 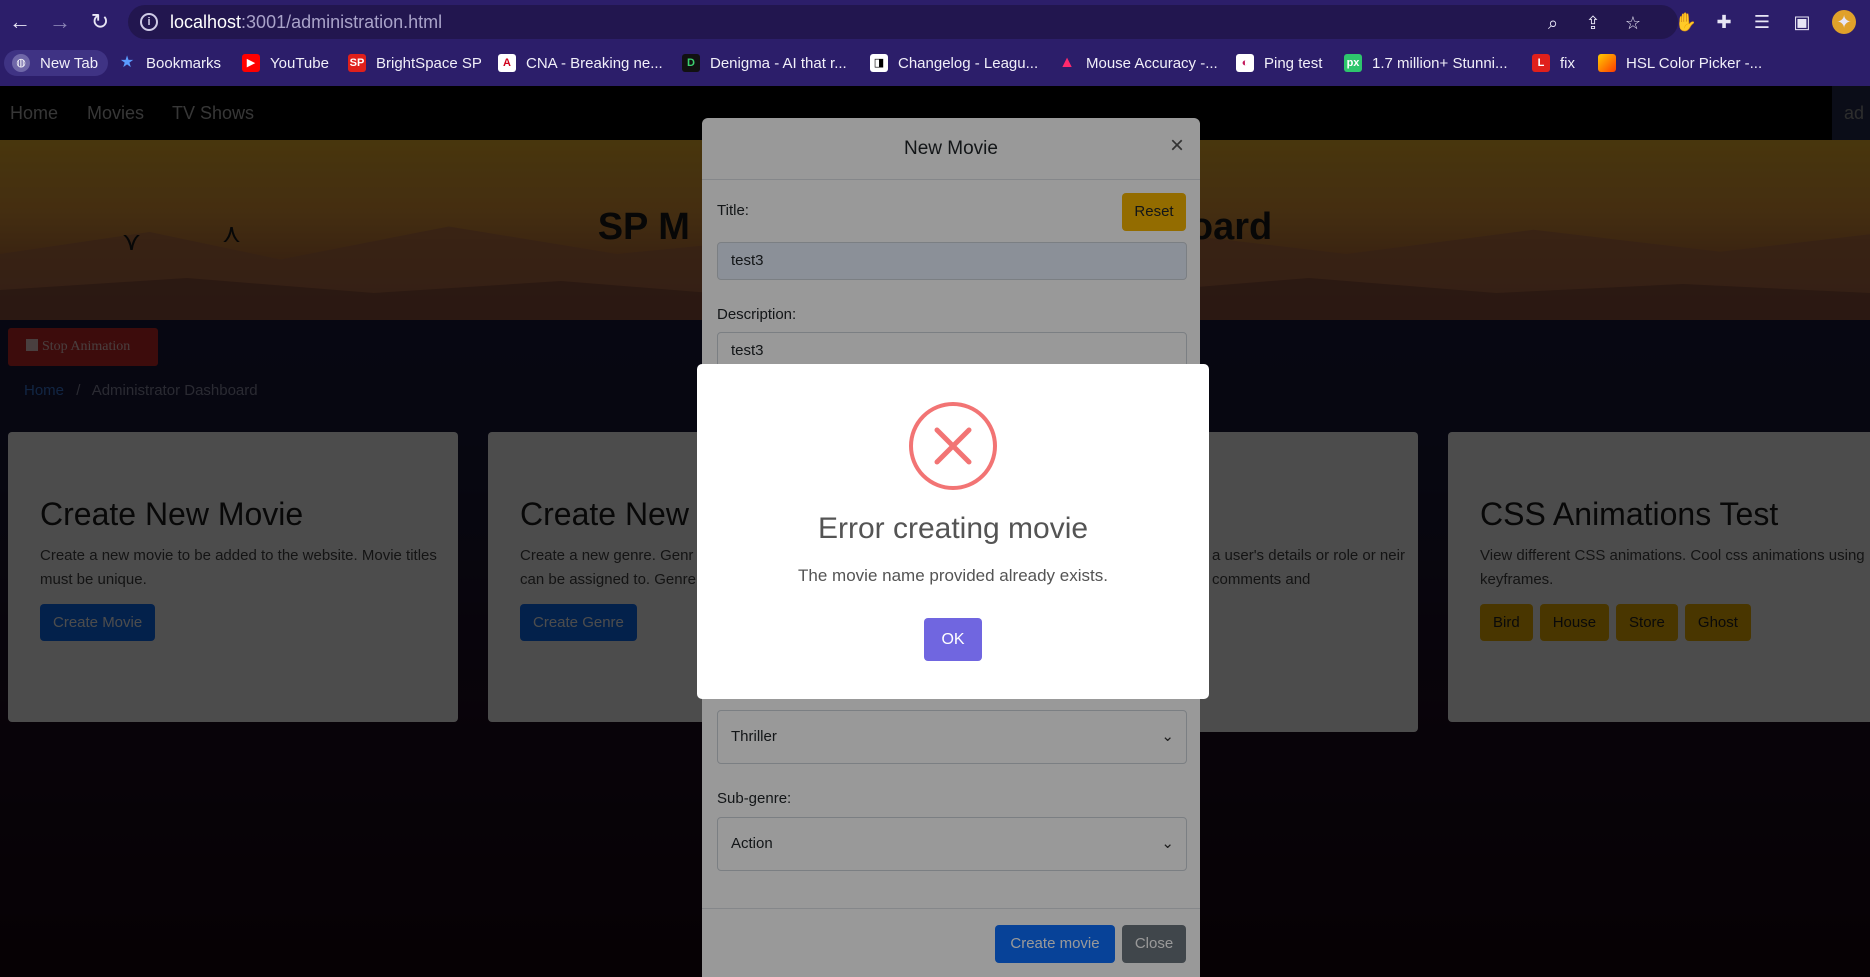 What do you see at coordinates (507, 63) in the screenshot?
I see `cna-icon: A` at bounding box center [507, 63].